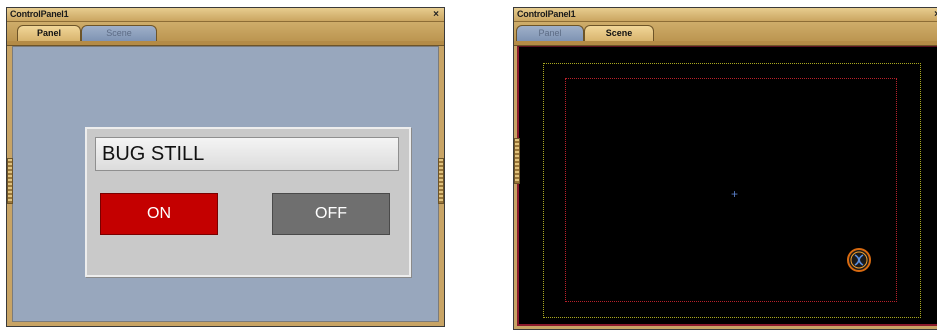  Describe the element at coordinates (247, 154) in the screenshot. I see `label-field: BUG STILL` at that location.